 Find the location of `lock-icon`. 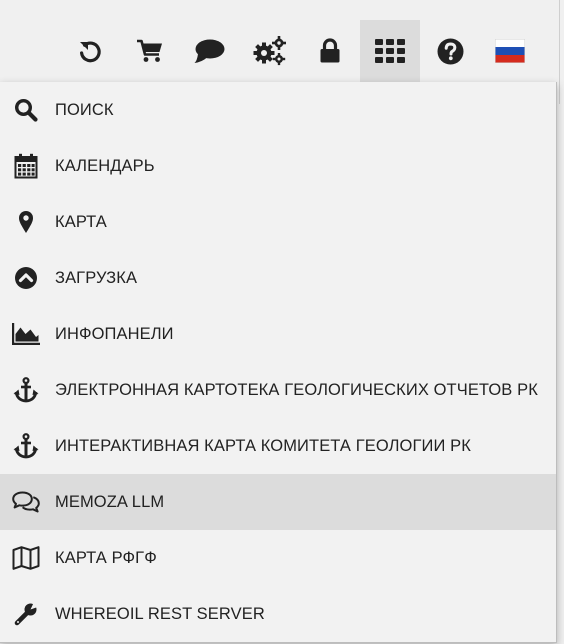

lock-icon is located at coordinates (330, 51).